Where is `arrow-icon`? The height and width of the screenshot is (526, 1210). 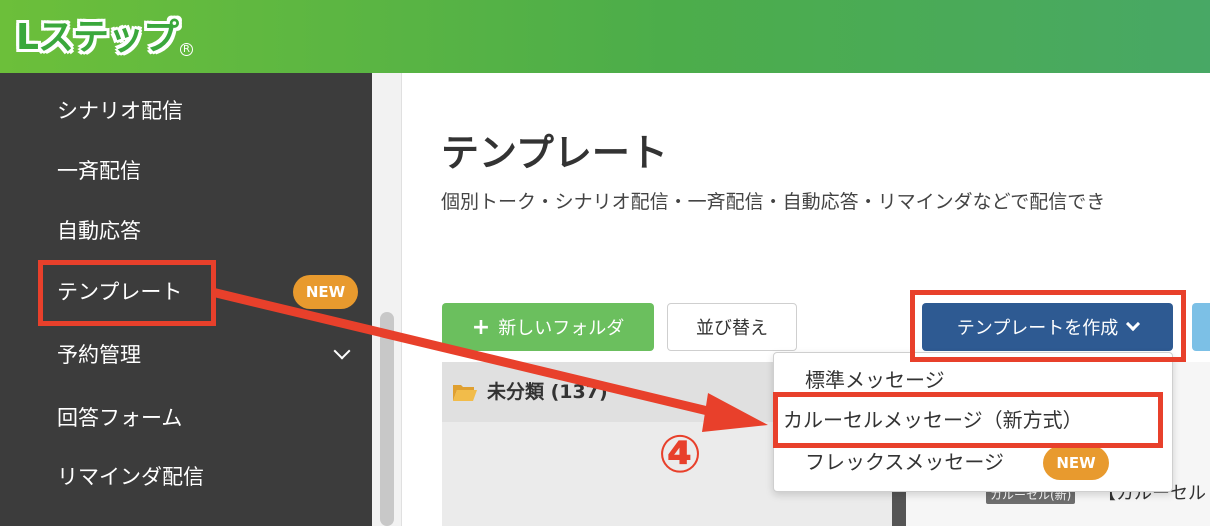 arrow-icon is located at coordinates (489, 359).